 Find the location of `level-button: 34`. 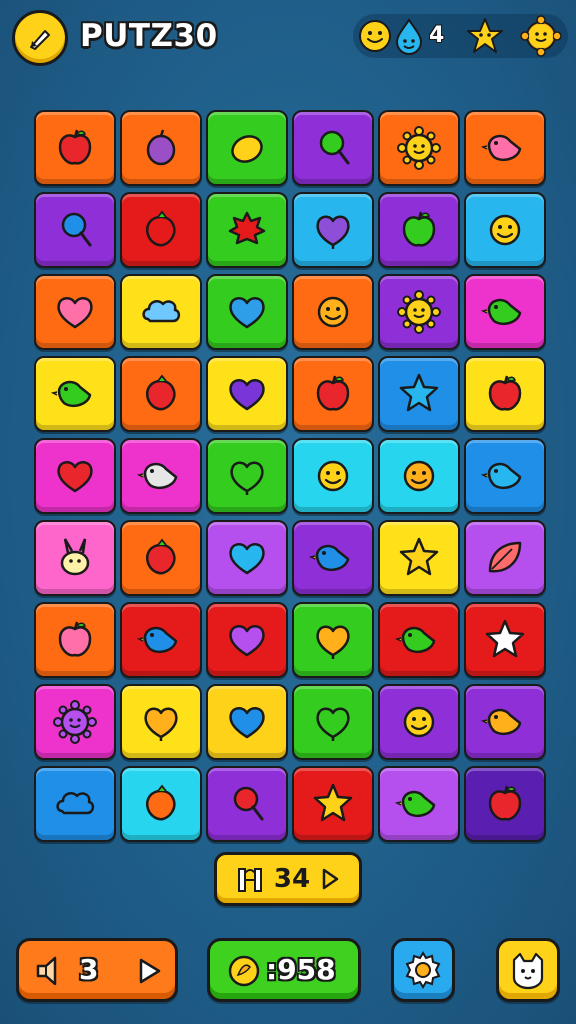

level-button: 34 is located at coordinates (288, 879).